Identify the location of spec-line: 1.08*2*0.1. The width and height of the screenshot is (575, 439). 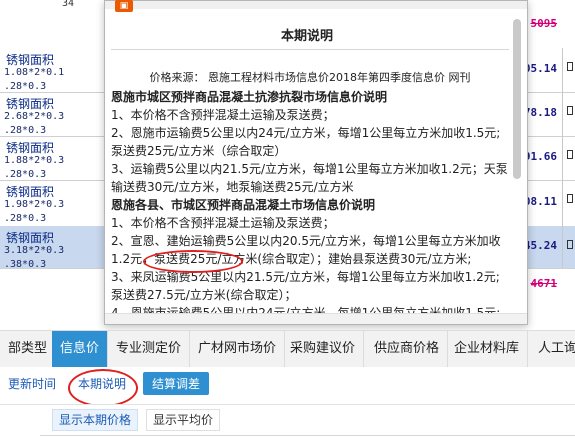
(34, 72).